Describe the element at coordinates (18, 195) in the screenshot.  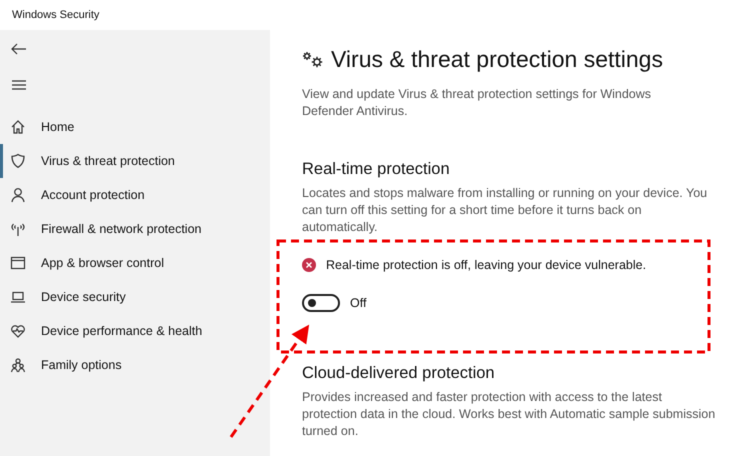
I see `person-icon` at that location.